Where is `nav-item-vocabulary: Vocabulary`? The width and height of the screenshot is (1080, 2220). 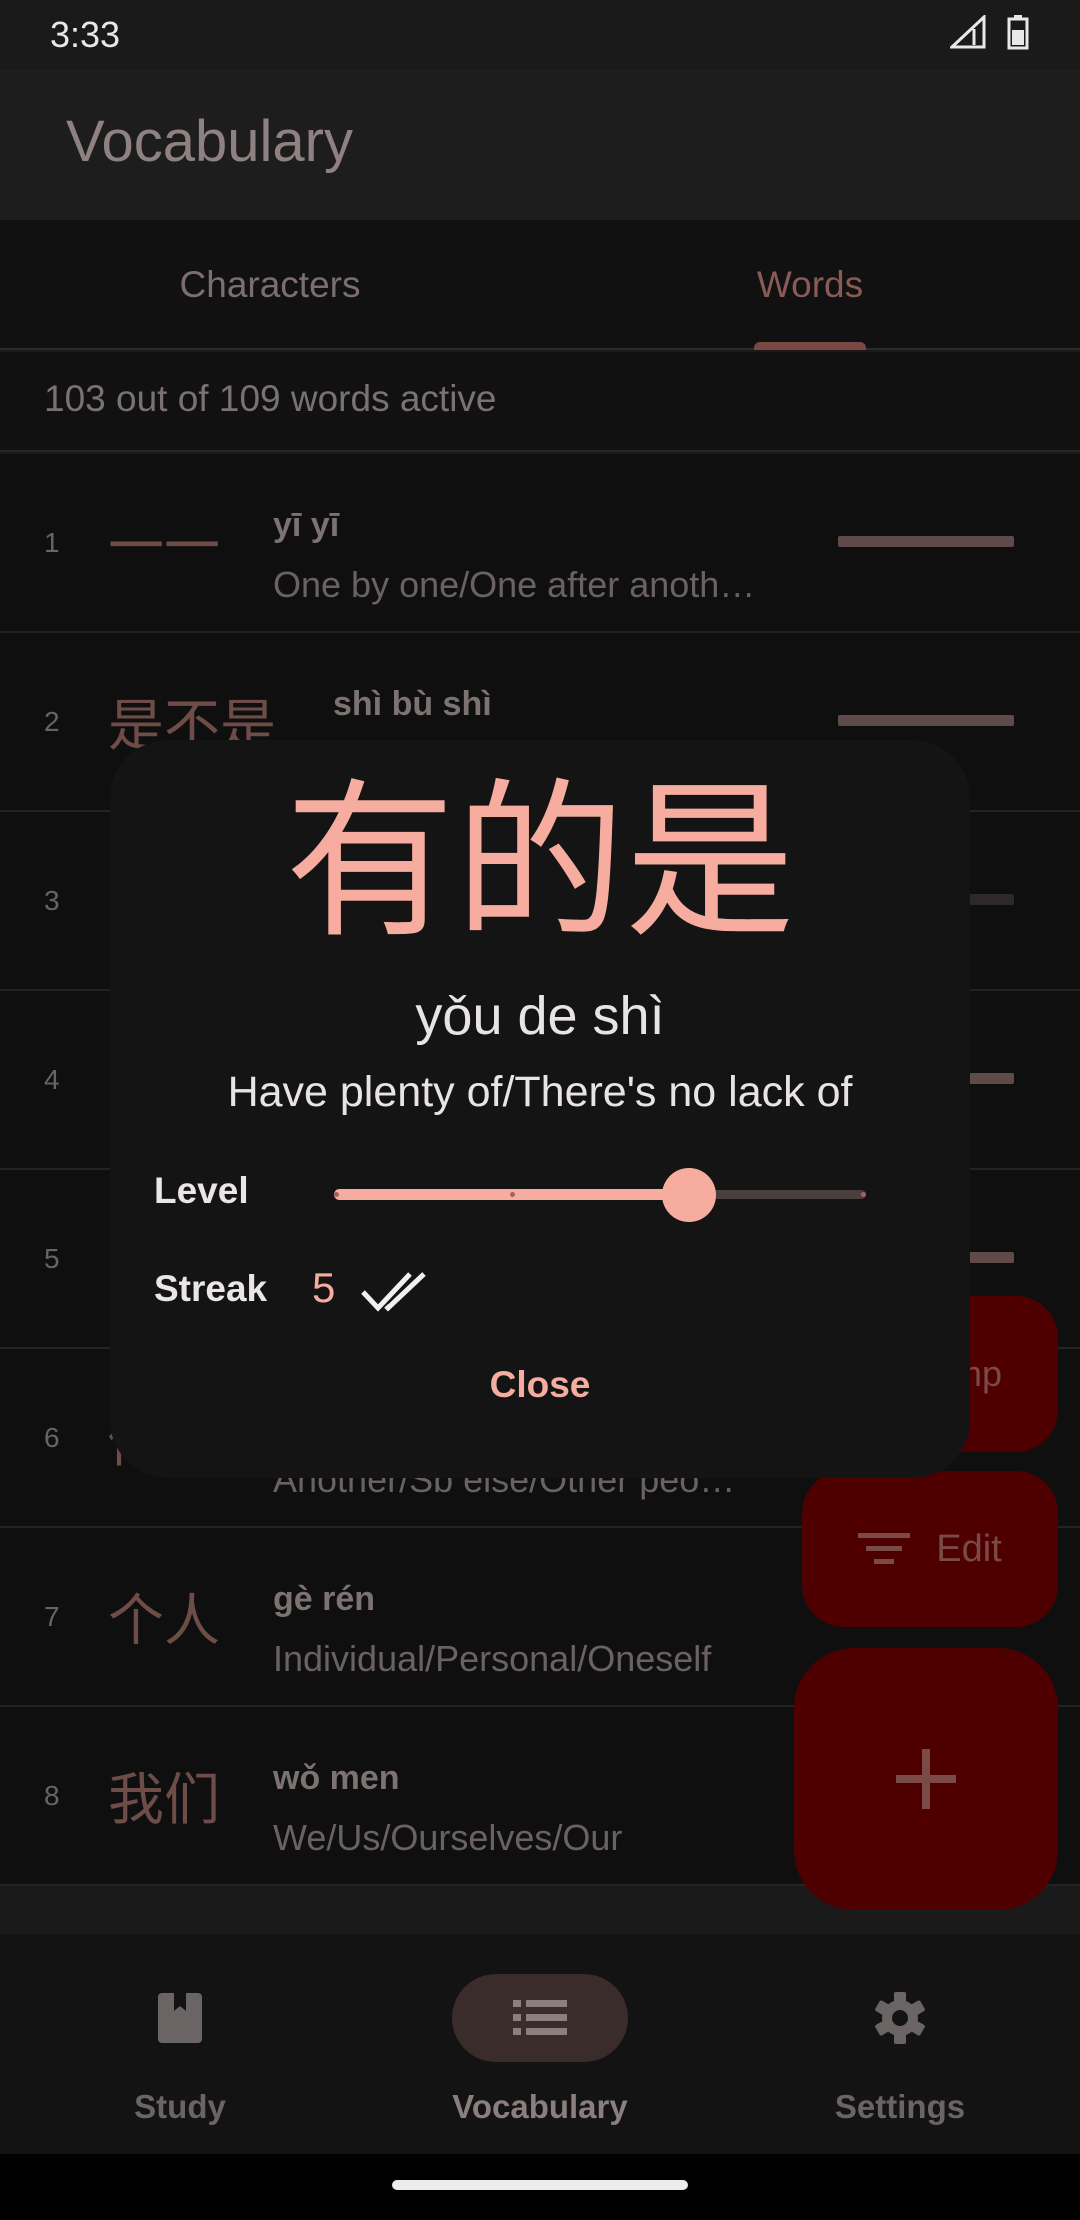 nav-item-vocabulary: Vocabulary is located at coordinates (540, 2044).